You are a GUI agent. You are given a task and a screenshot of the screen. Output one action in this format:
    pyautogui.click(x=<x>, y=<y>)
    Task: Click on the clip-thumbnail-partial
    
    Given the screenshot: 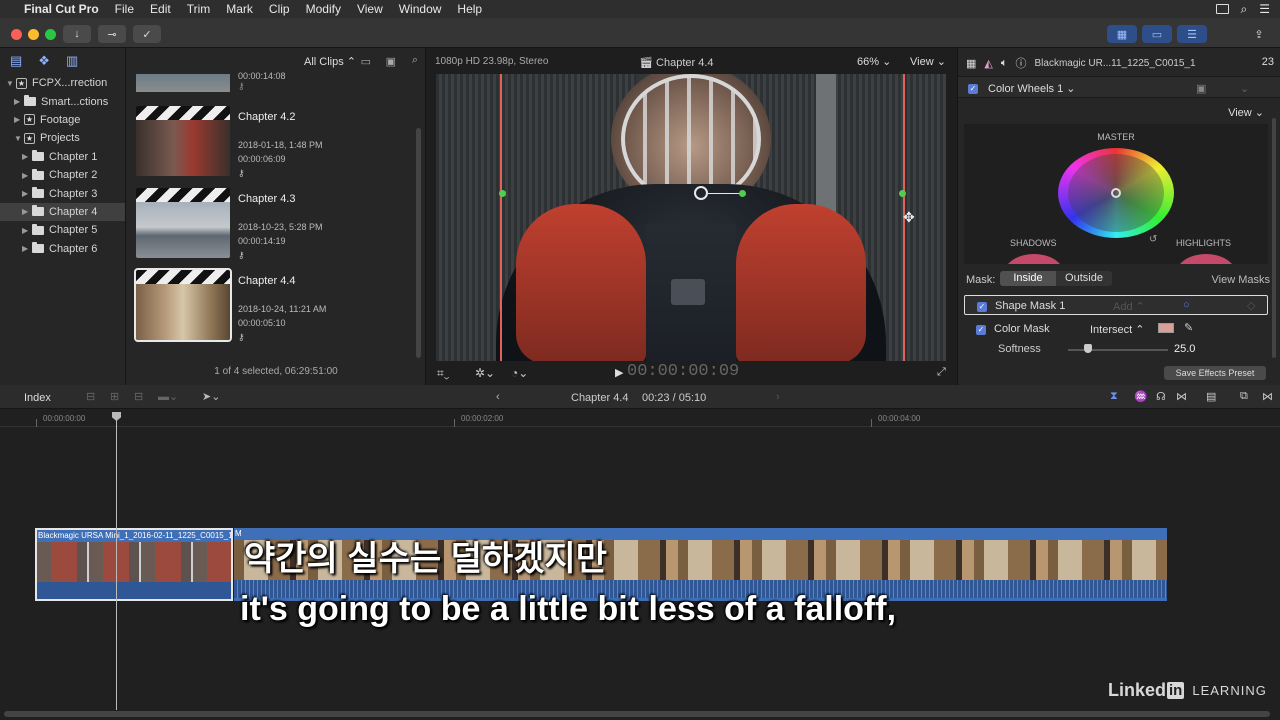 What is the action you would take?
    pyautogui.click(x=183, y=83)
    